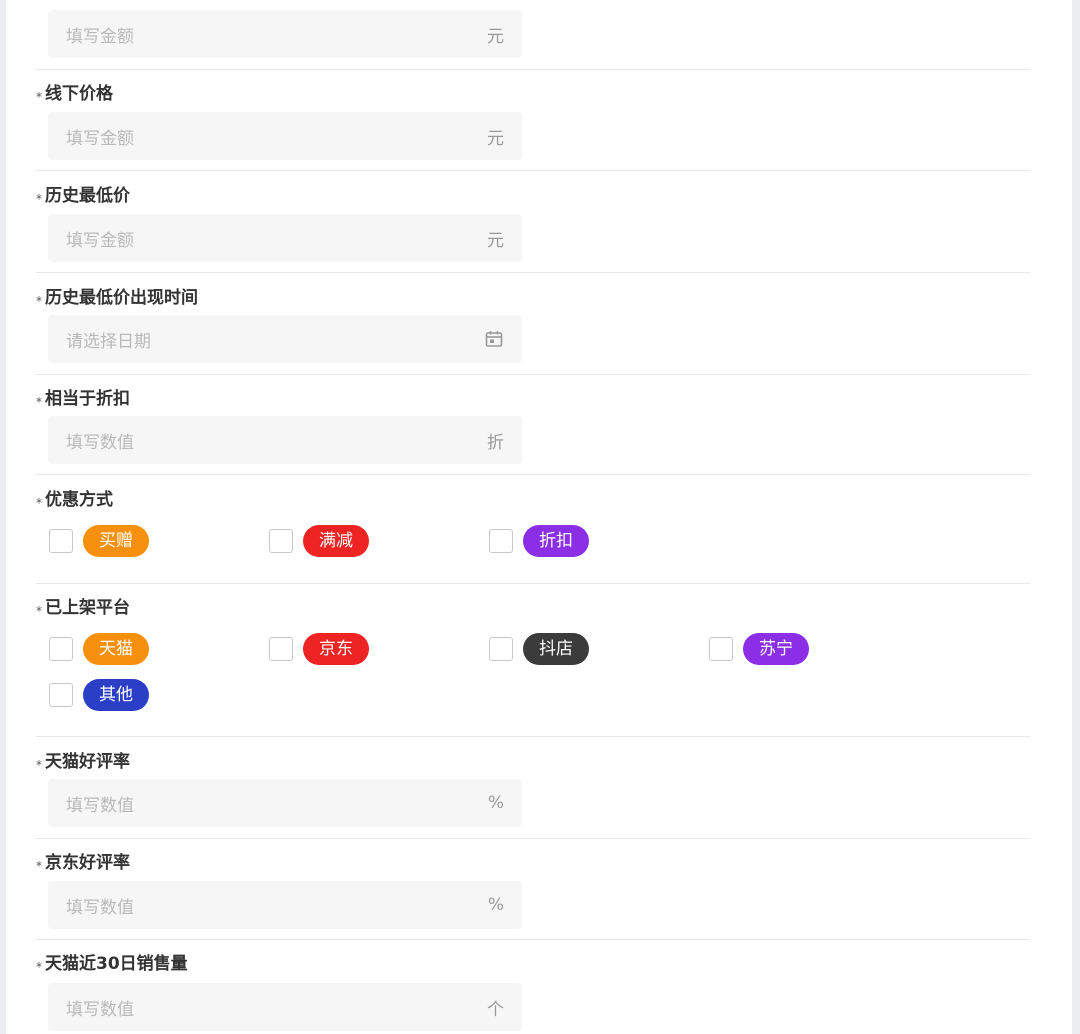  I want to click on jd-rating-label-text: 京东好评率, so click(87, 863).